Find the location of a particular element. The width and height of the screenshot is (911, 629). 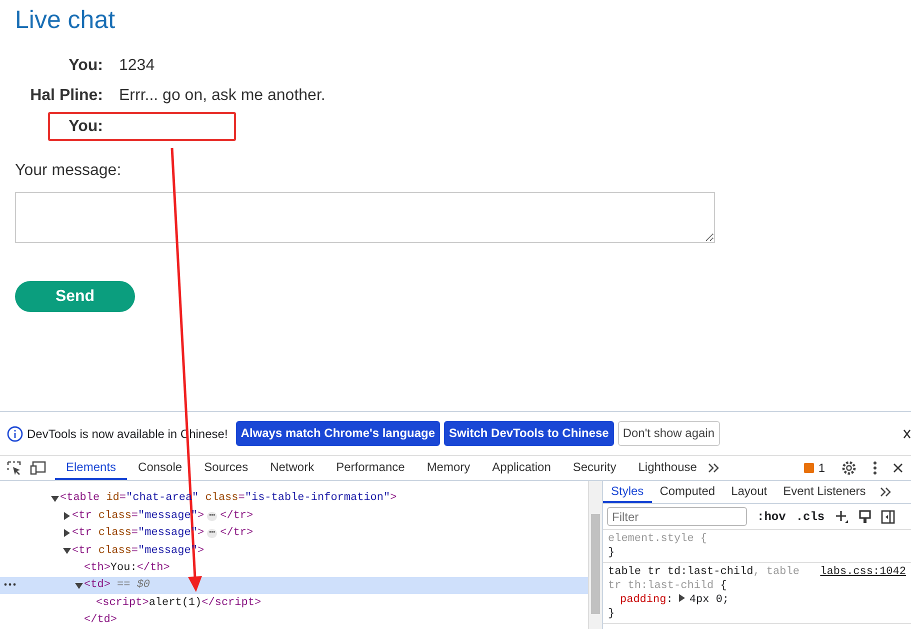

scrollbar-thumb is located at coordinates (595, 564).